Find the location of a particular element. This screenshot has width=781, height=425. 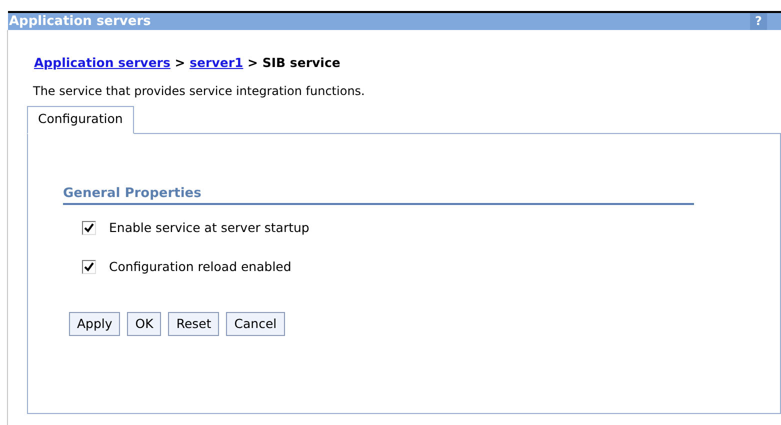

form-button: Apply is located at coordinates (94, 324).